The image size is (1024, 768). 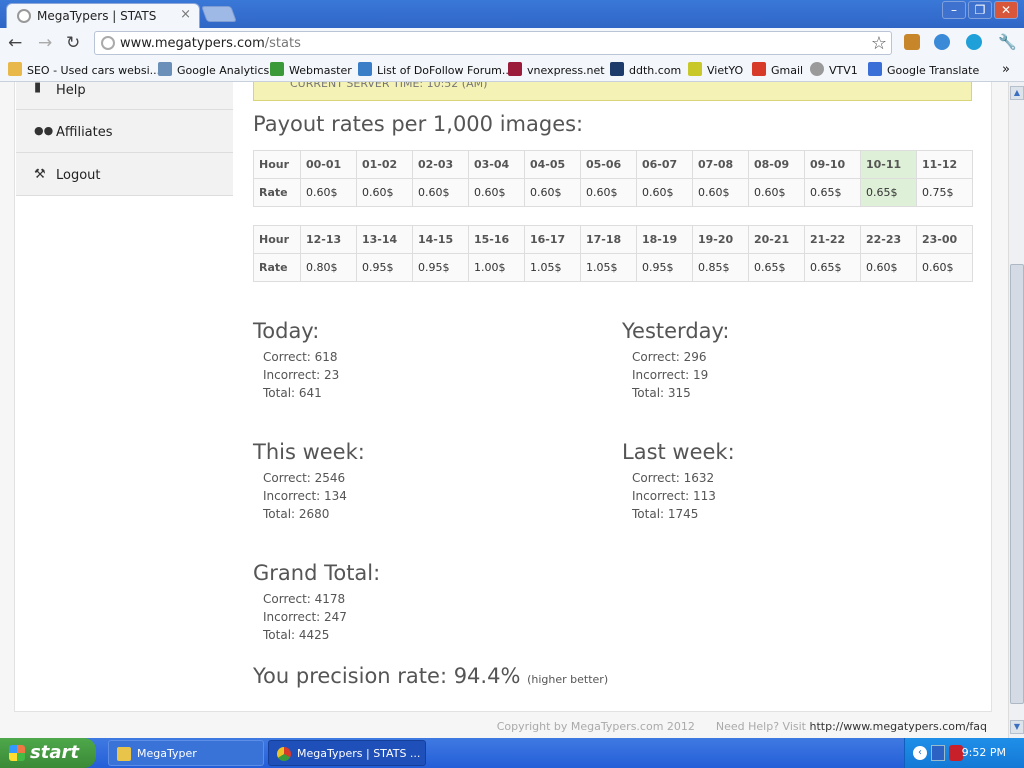 I want to click on window-controls: – ❐ ✕, so click(x=979, y=10).